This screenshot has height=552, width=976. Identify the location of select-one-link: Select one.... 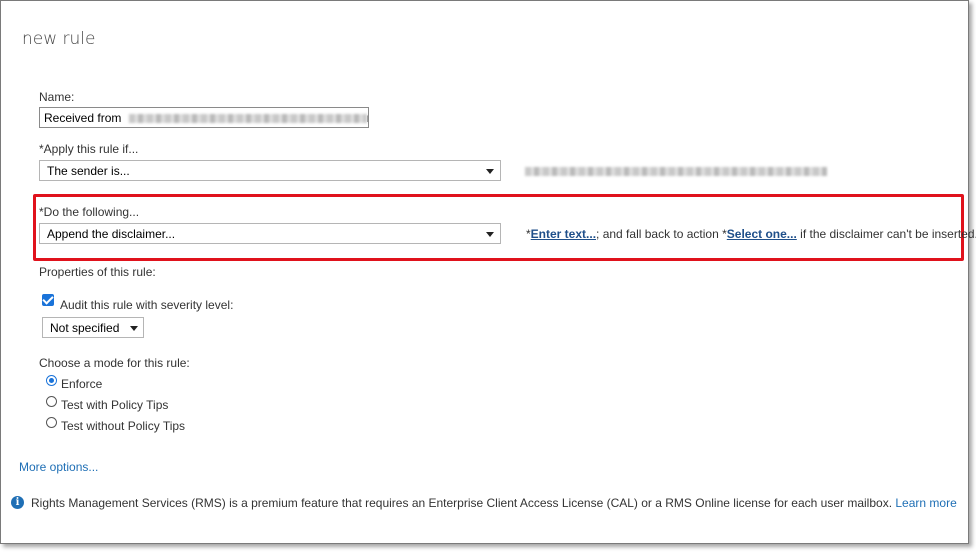
(762, 234).